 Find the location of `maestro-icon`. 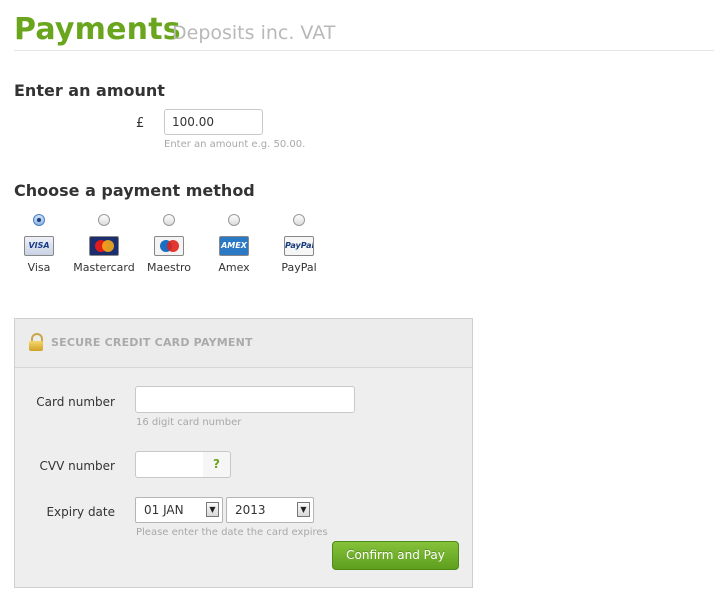

maestro-icon is located at coordinates (169, 246).